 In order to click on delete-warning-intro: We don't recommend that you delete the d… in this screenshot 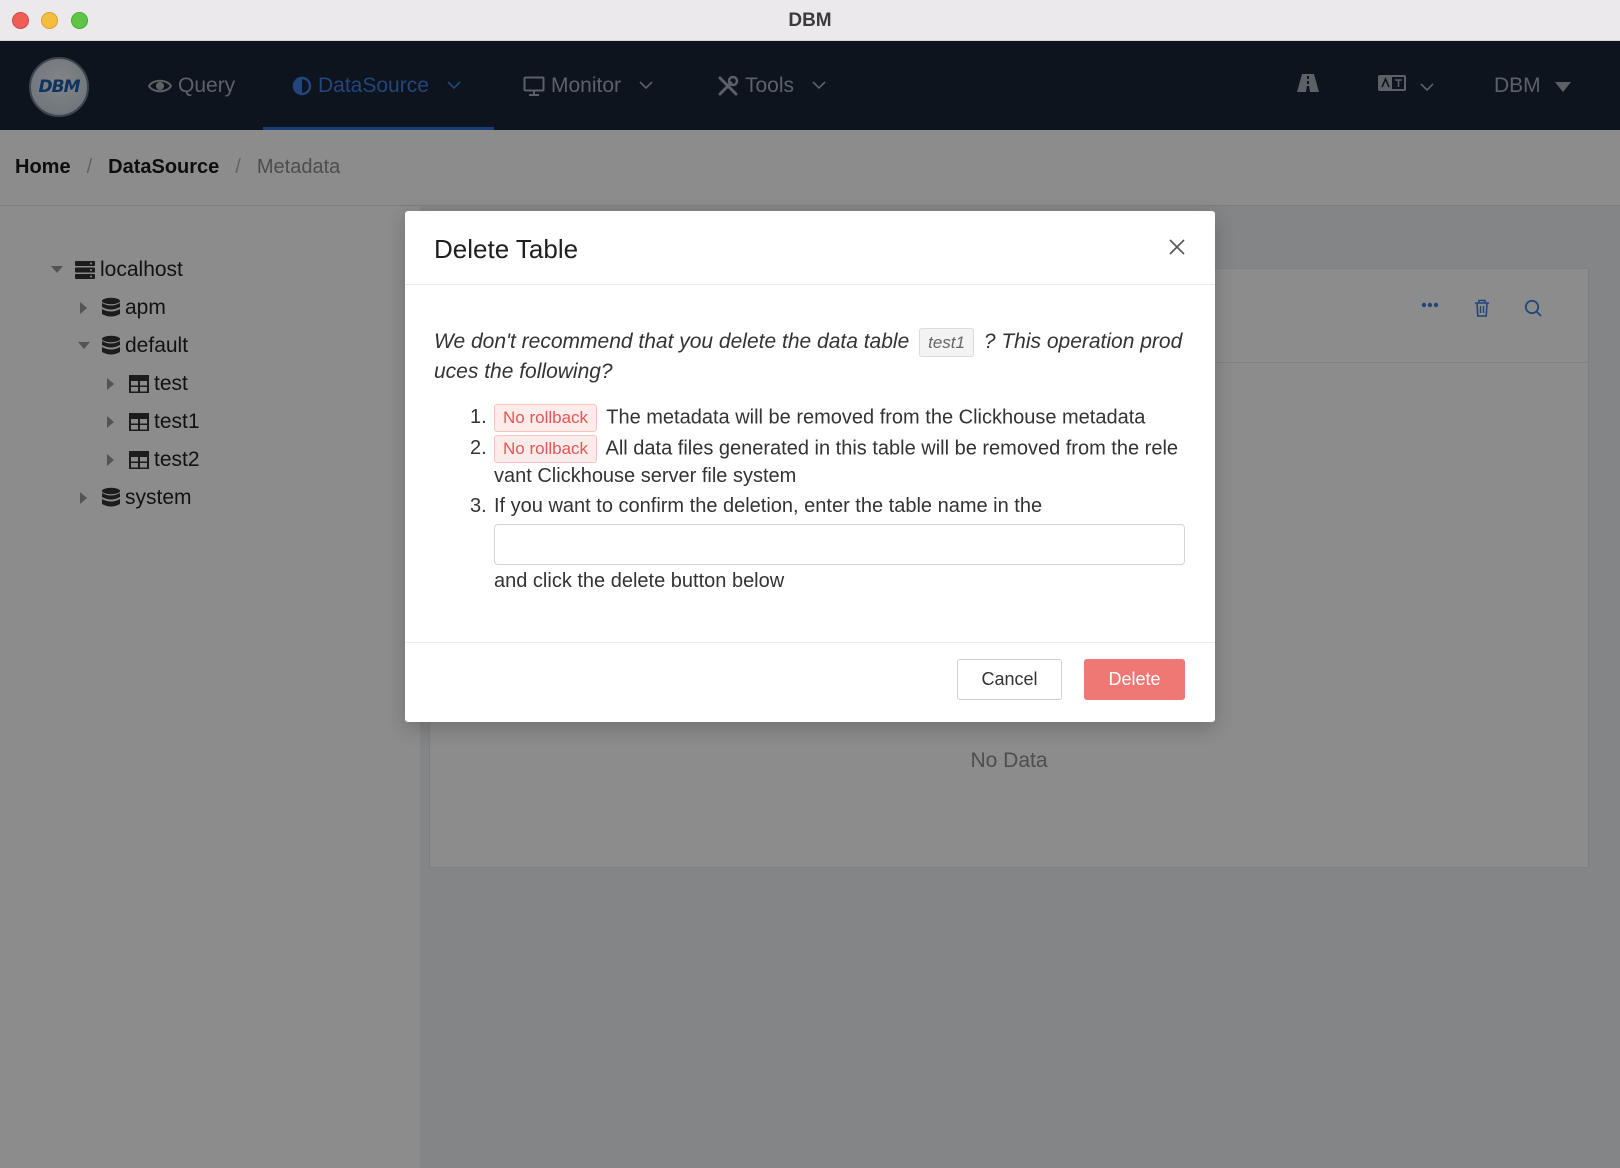, I will do `click(810, 356)`.